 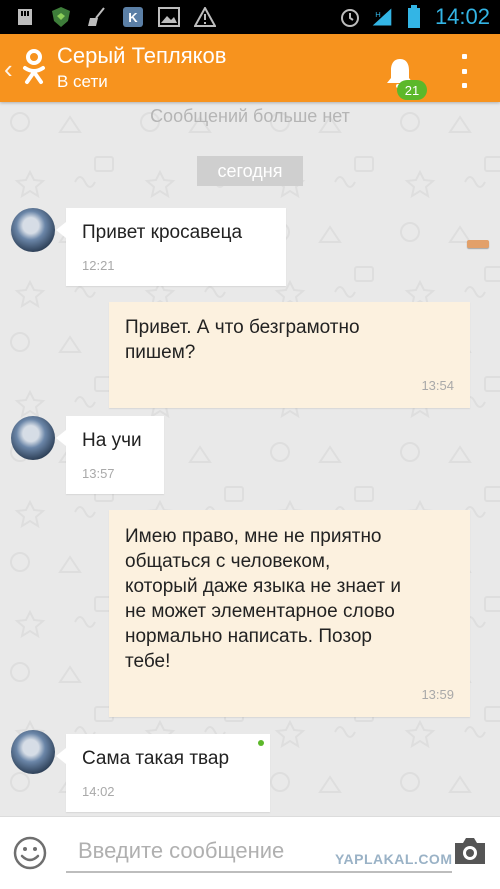 What do you see at coordinates (412, 90) in the screenshot?
I see `notification-badge: 21` at bounding box center [412, 90].